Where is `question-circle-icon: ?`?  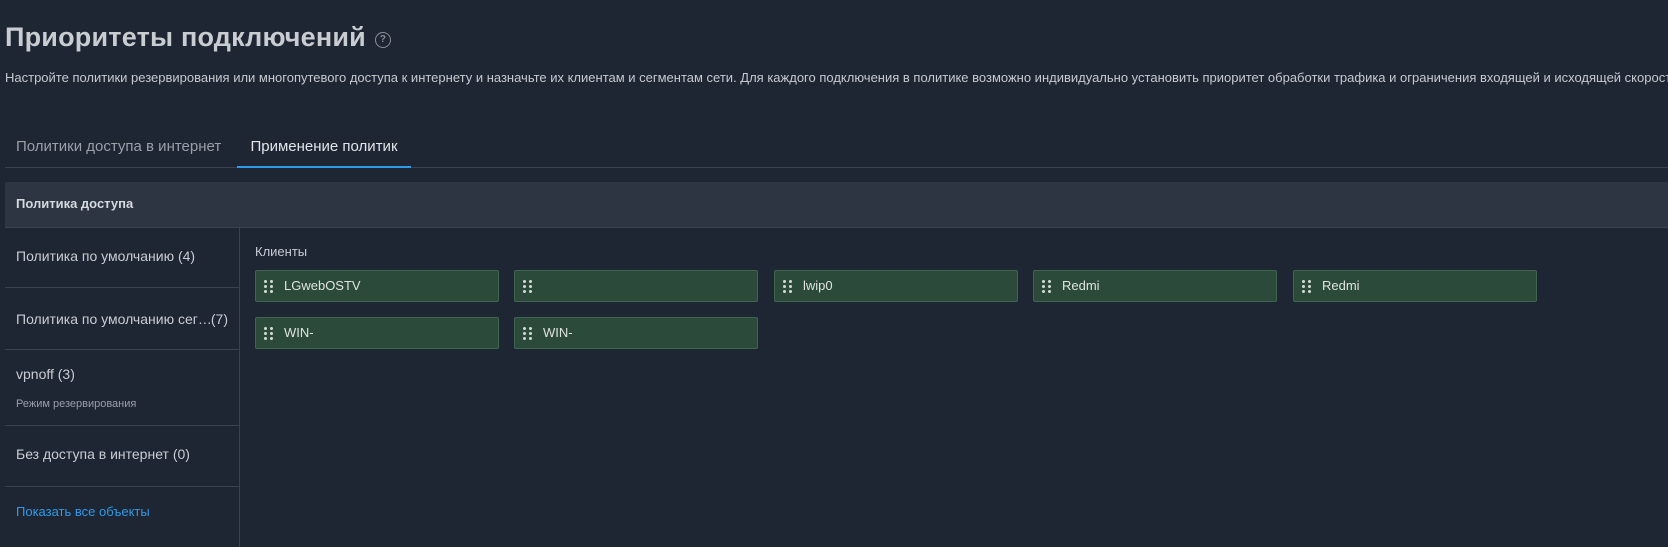 question-circle-icon: ? is located at coordinates (382, 39).